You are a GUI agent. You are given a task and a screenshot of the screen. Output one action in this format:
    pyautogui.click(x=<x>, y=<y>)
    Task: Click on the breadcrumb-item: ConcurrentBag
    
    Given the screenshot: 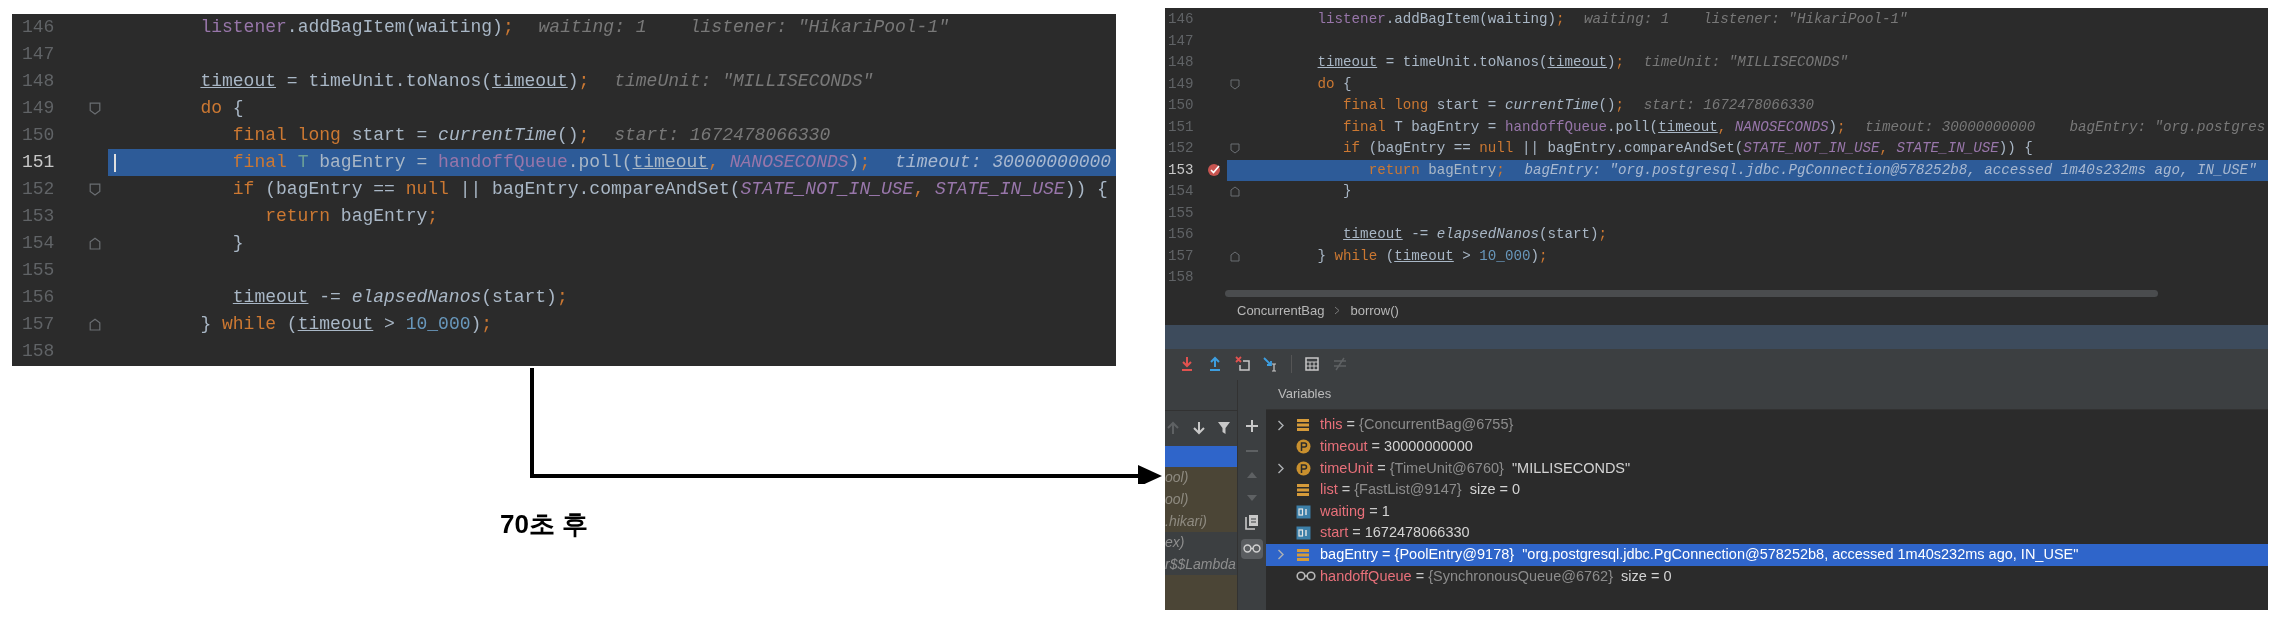 What is the action you would take?
    pyautogui.click(x=1281, y=310)
    